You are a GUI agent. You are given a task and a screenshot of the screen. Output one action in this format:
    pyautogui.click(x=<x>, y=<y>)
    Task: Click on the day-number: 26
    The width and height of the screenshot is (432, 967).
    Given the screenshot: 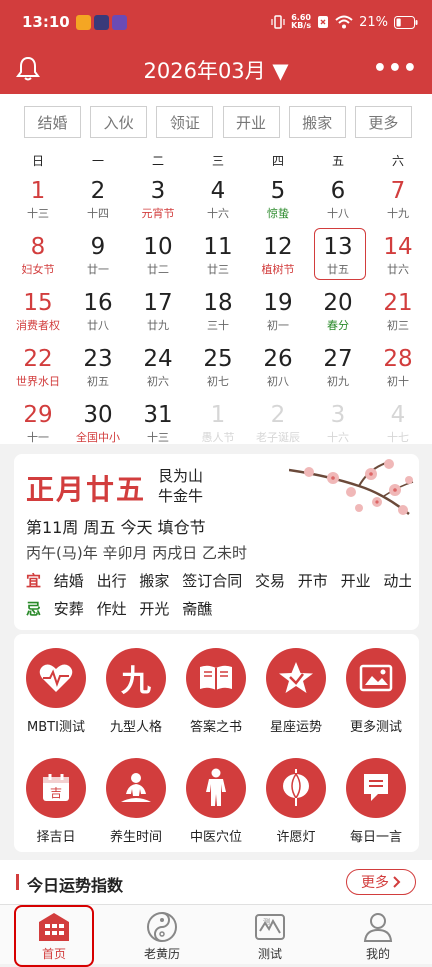 What is the action you would take?
    pyautogui.click(x=278, y=359)
    